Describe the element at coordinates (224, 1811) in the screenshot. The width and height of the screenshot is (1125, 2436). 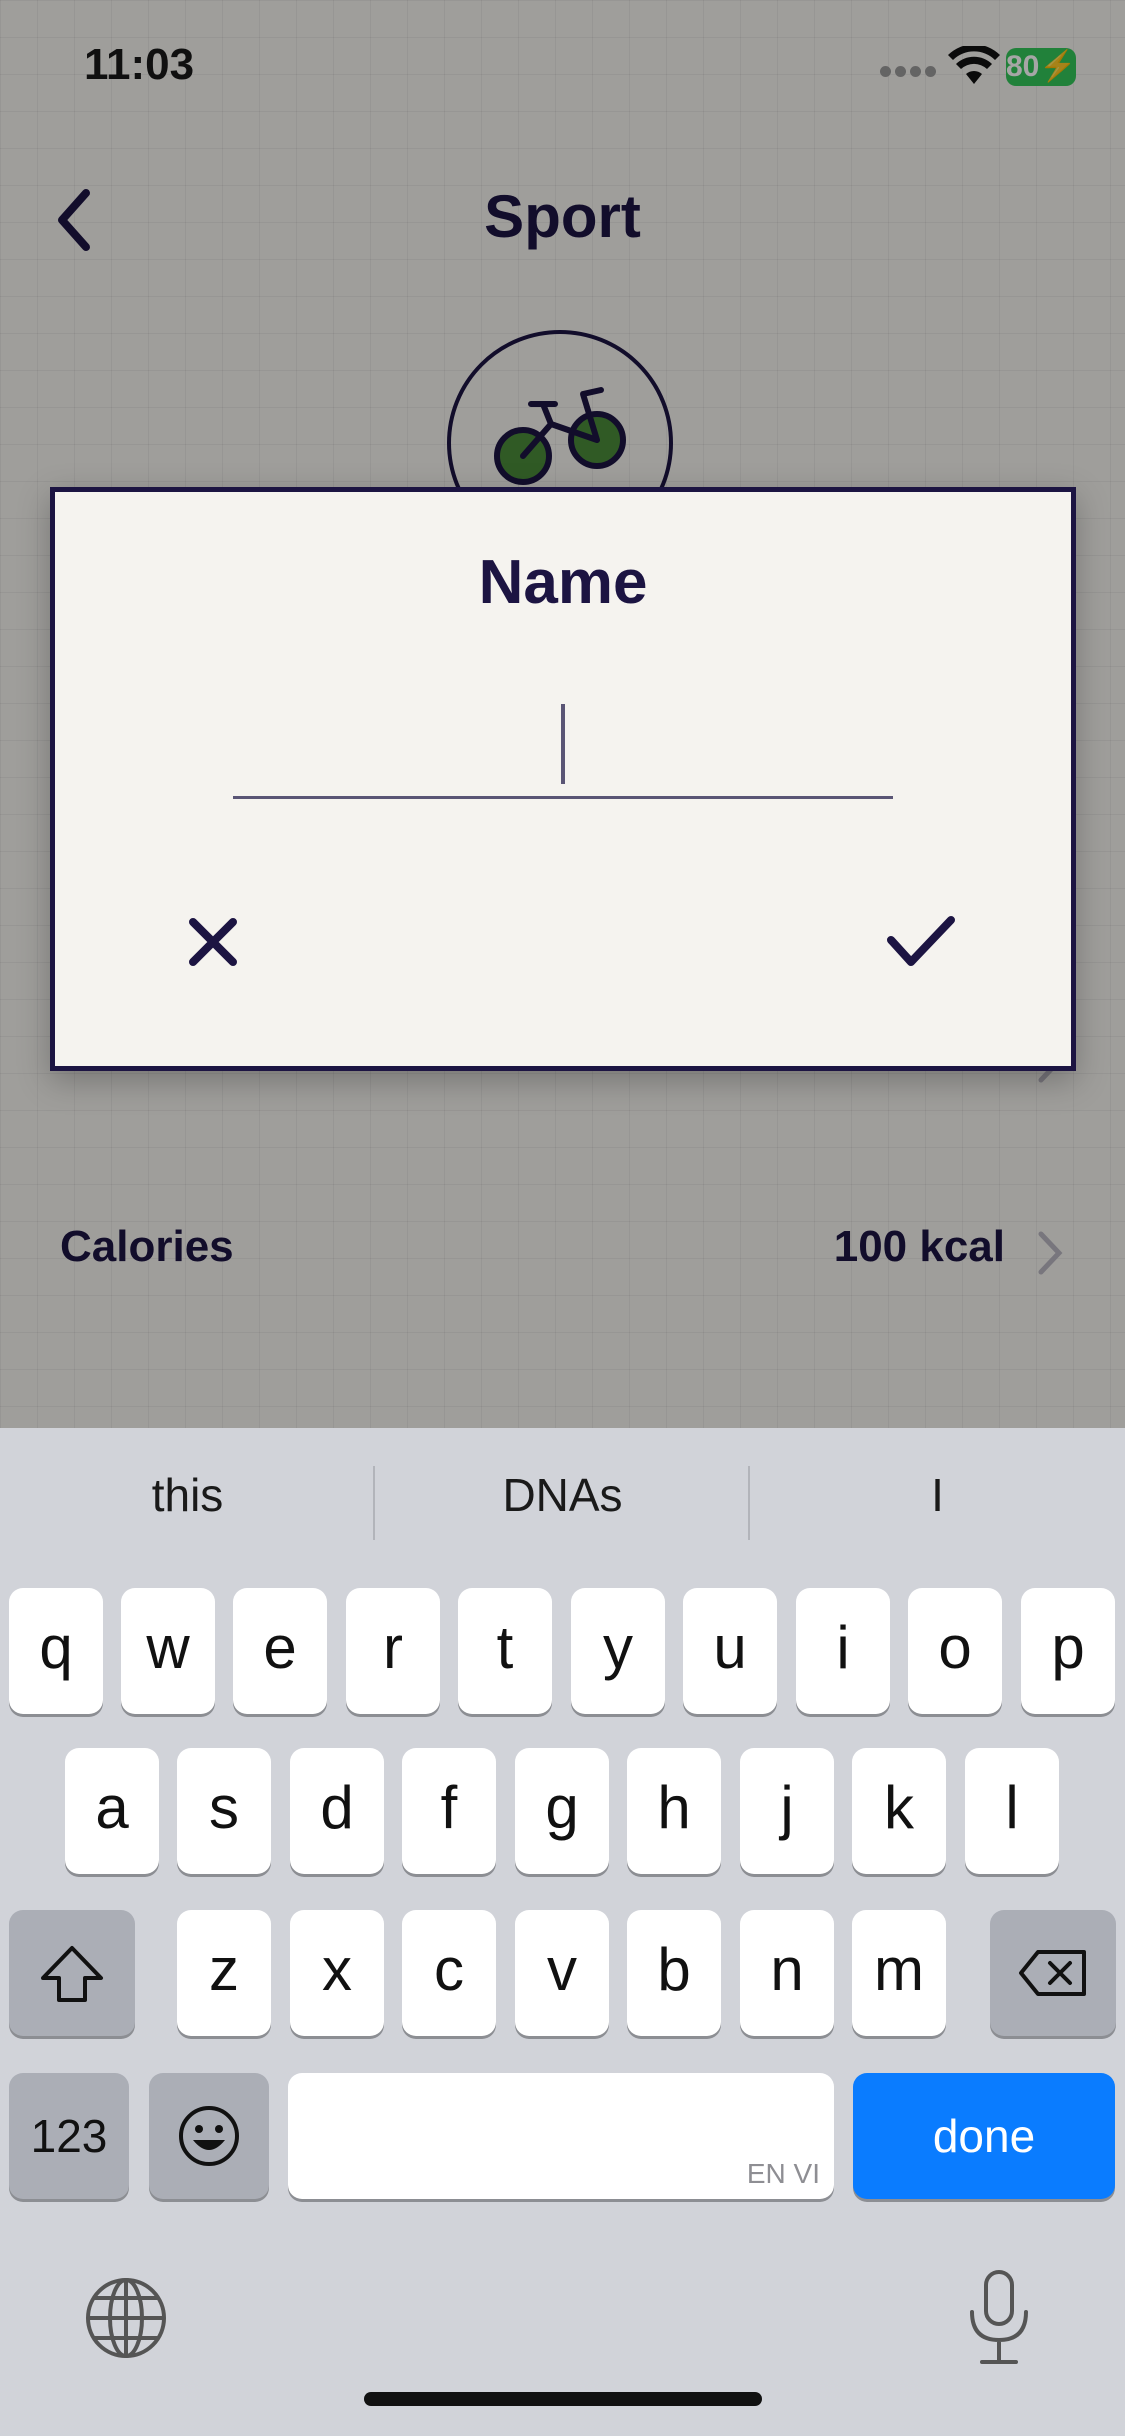
I see `key-s: s` at that location.